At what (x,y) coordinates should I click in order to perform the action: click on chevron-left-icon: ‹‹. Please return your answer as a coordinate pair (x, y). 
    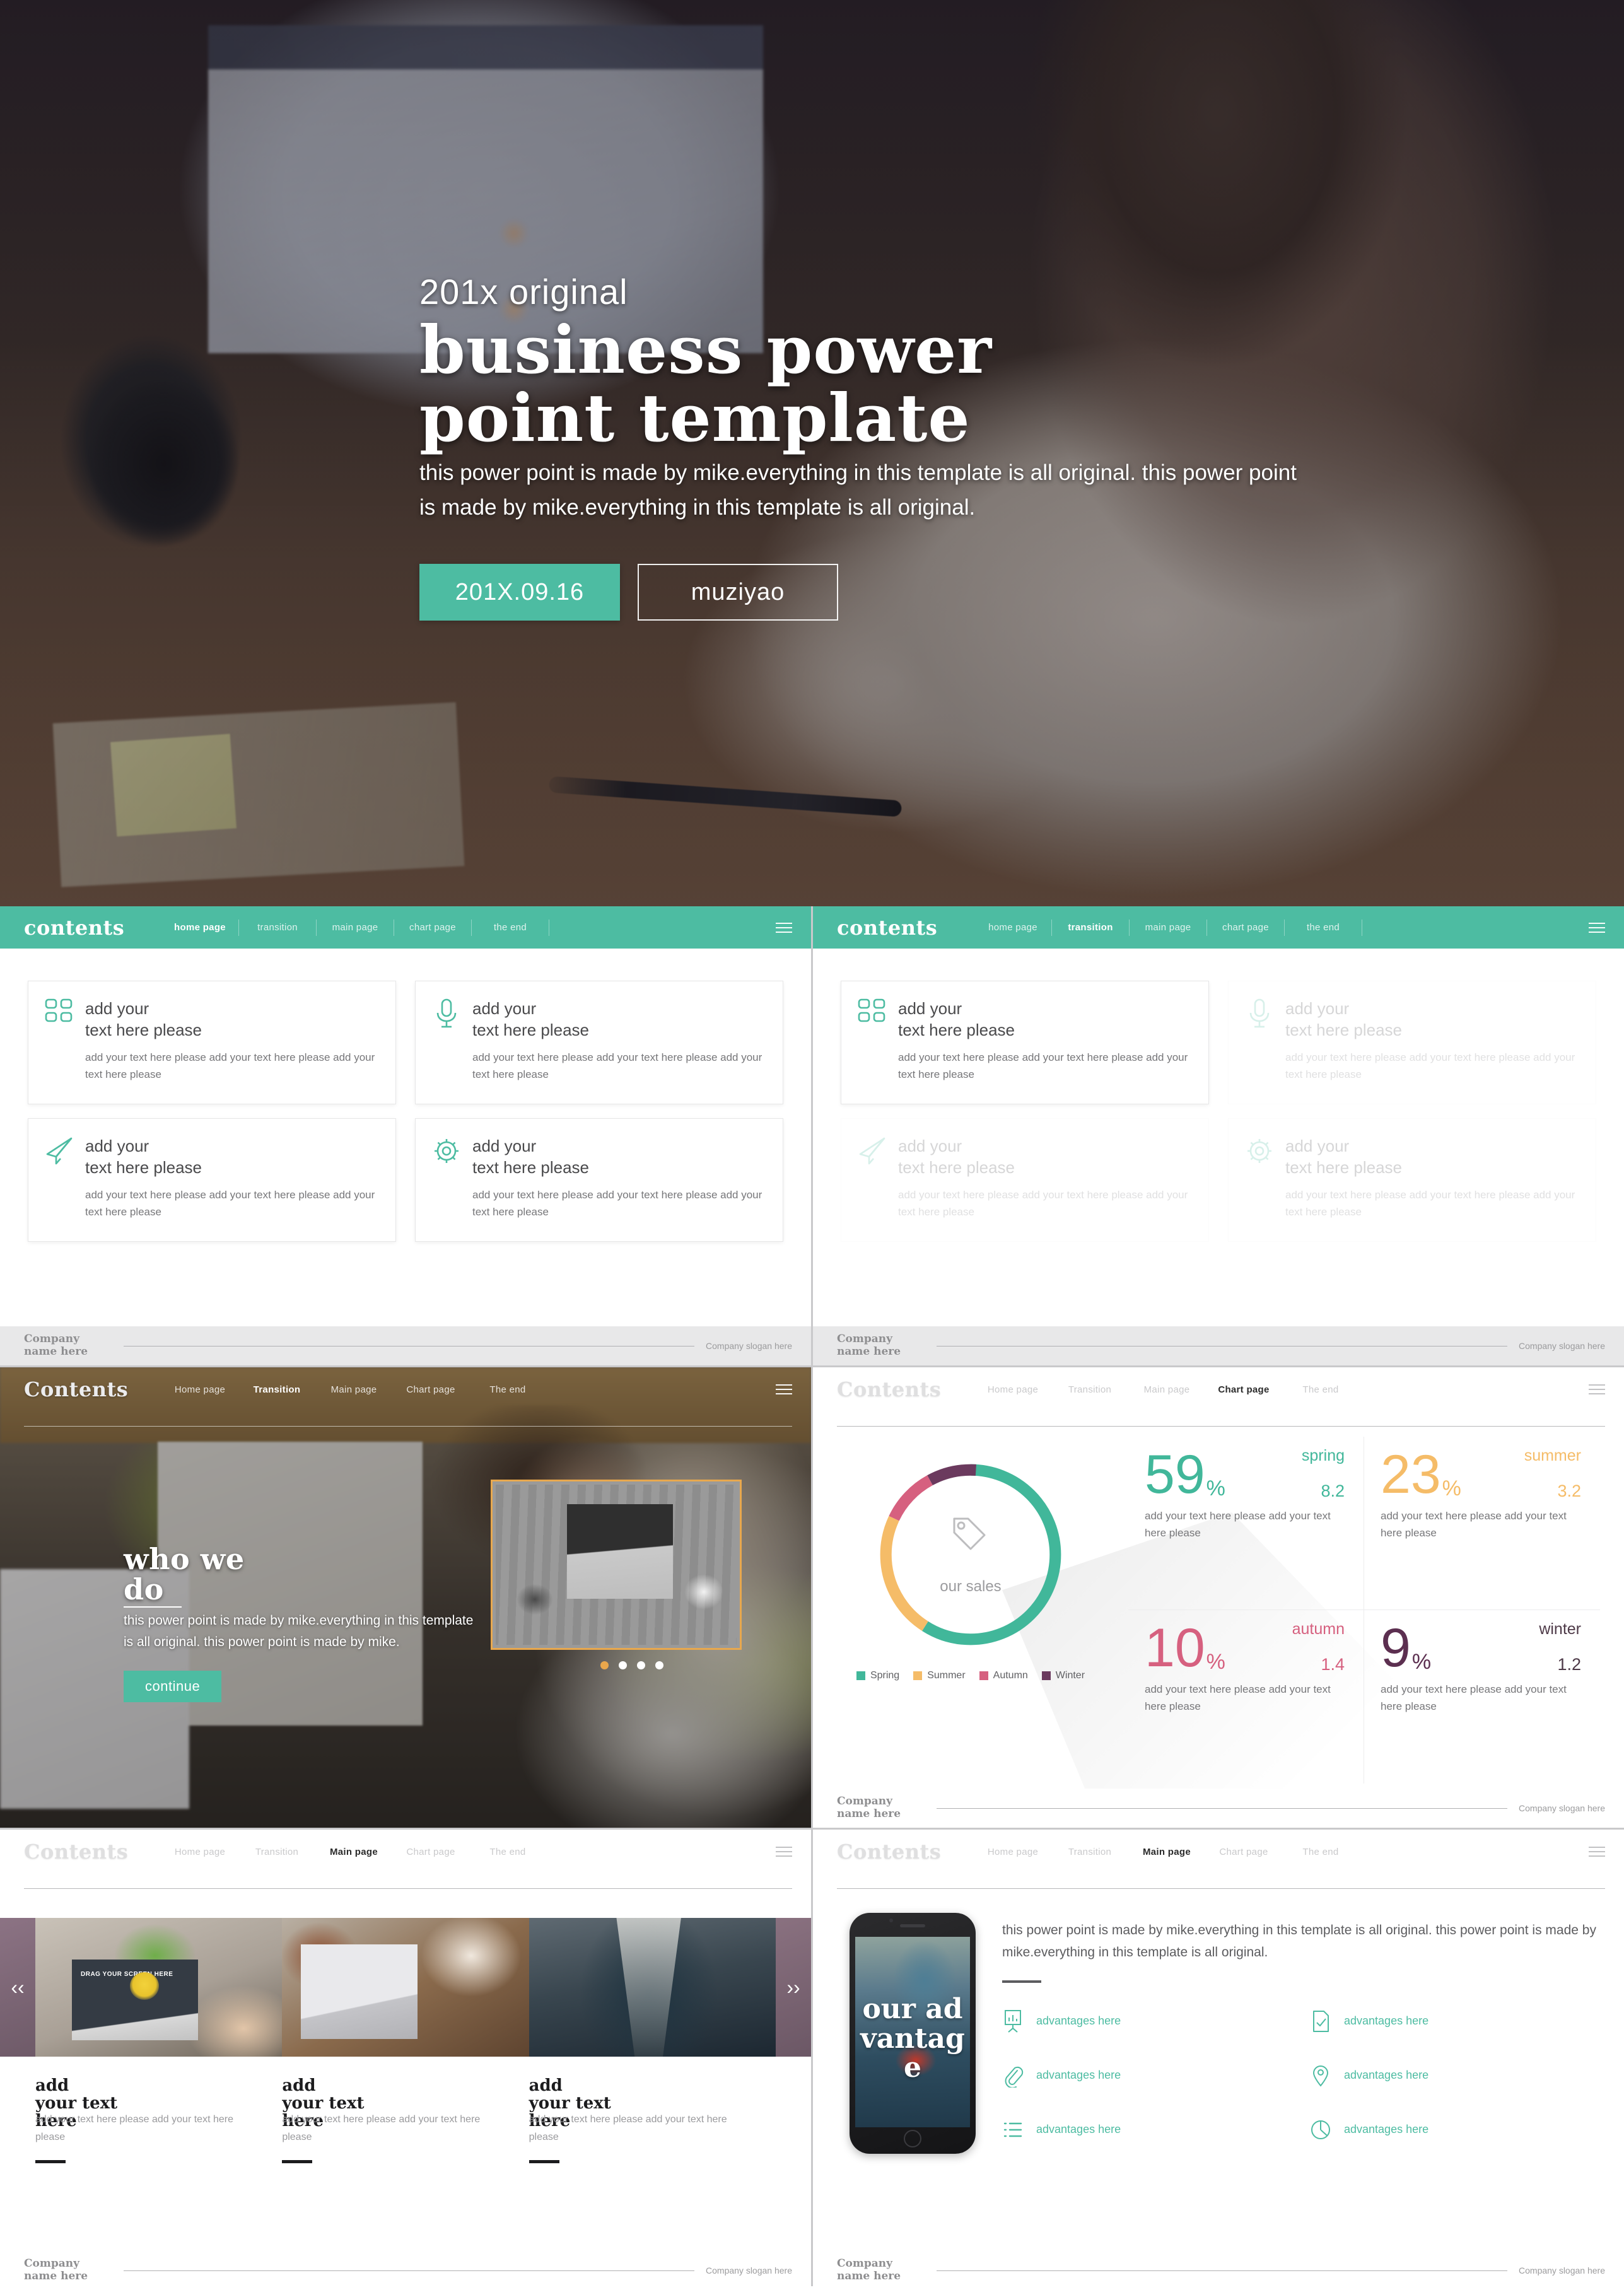
    Looking at the image, I should click on (17, 1987).